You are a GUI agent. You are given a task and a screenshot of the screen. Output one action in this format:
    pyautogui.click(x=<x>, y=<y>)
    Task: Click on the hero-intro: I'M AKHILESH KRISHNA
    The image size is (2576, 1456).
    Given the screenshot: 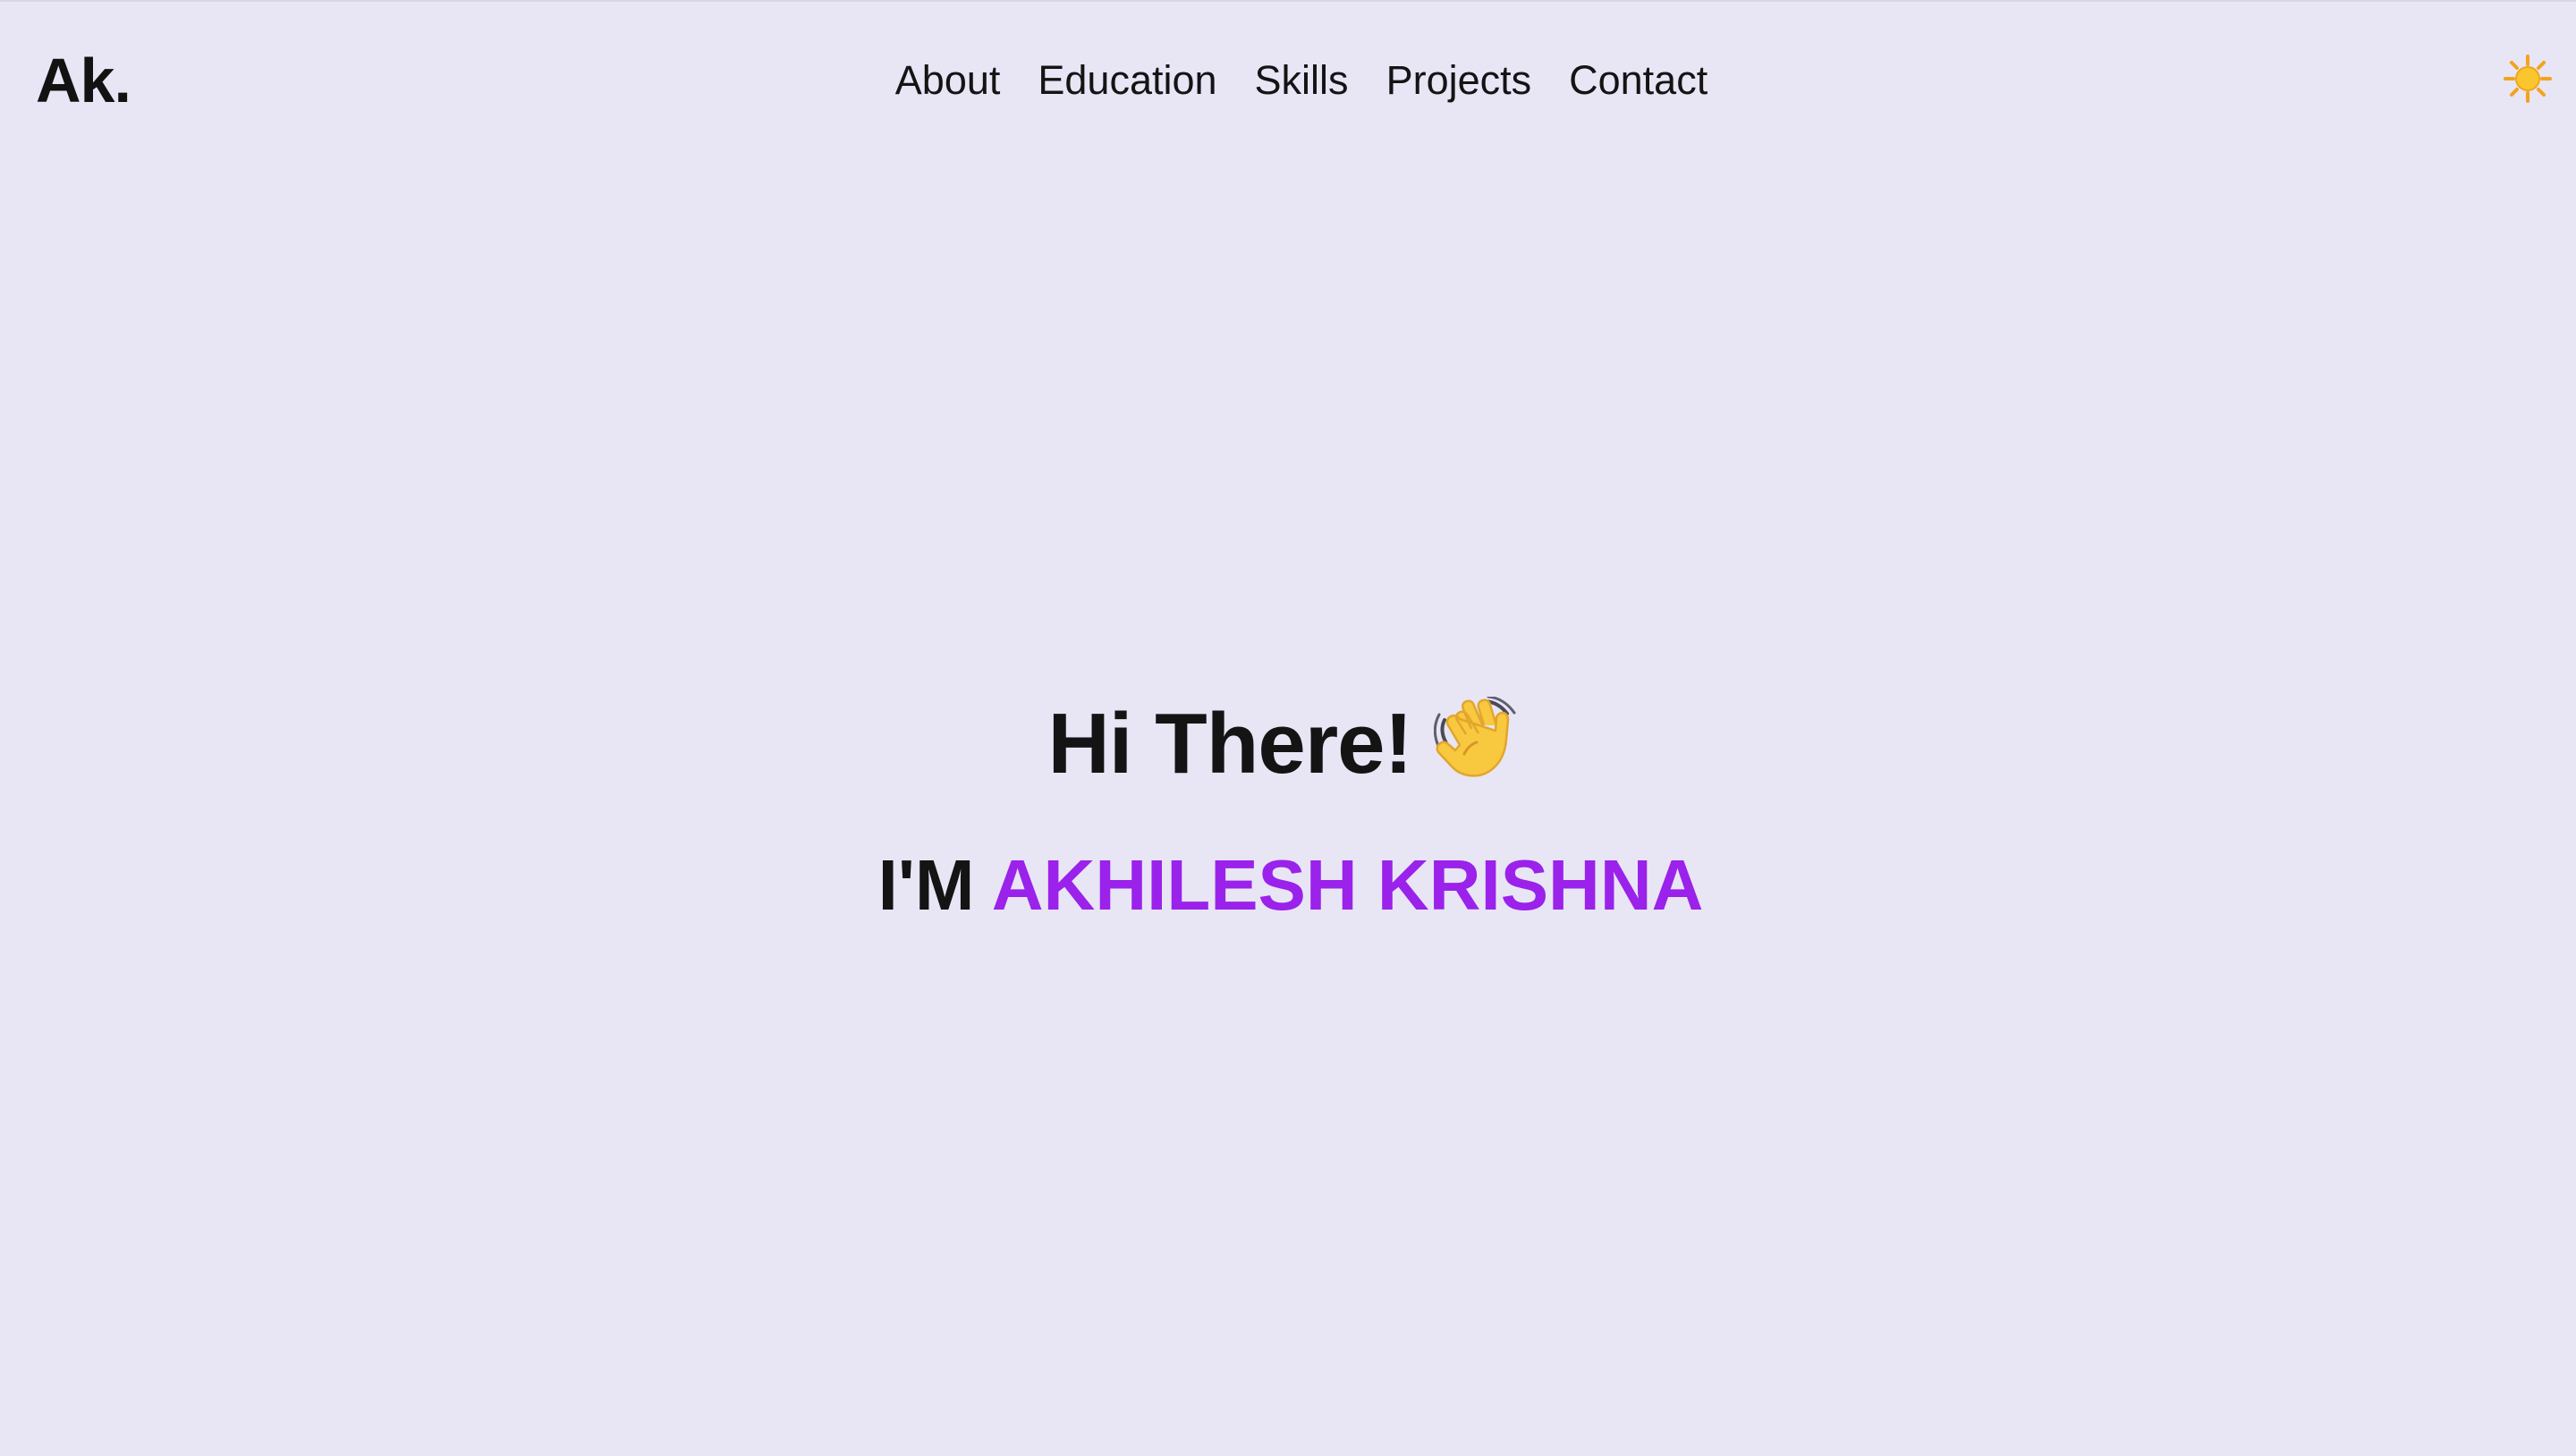 What is the action you would take?
    pyautogui.click(x=1288, y=885)
    